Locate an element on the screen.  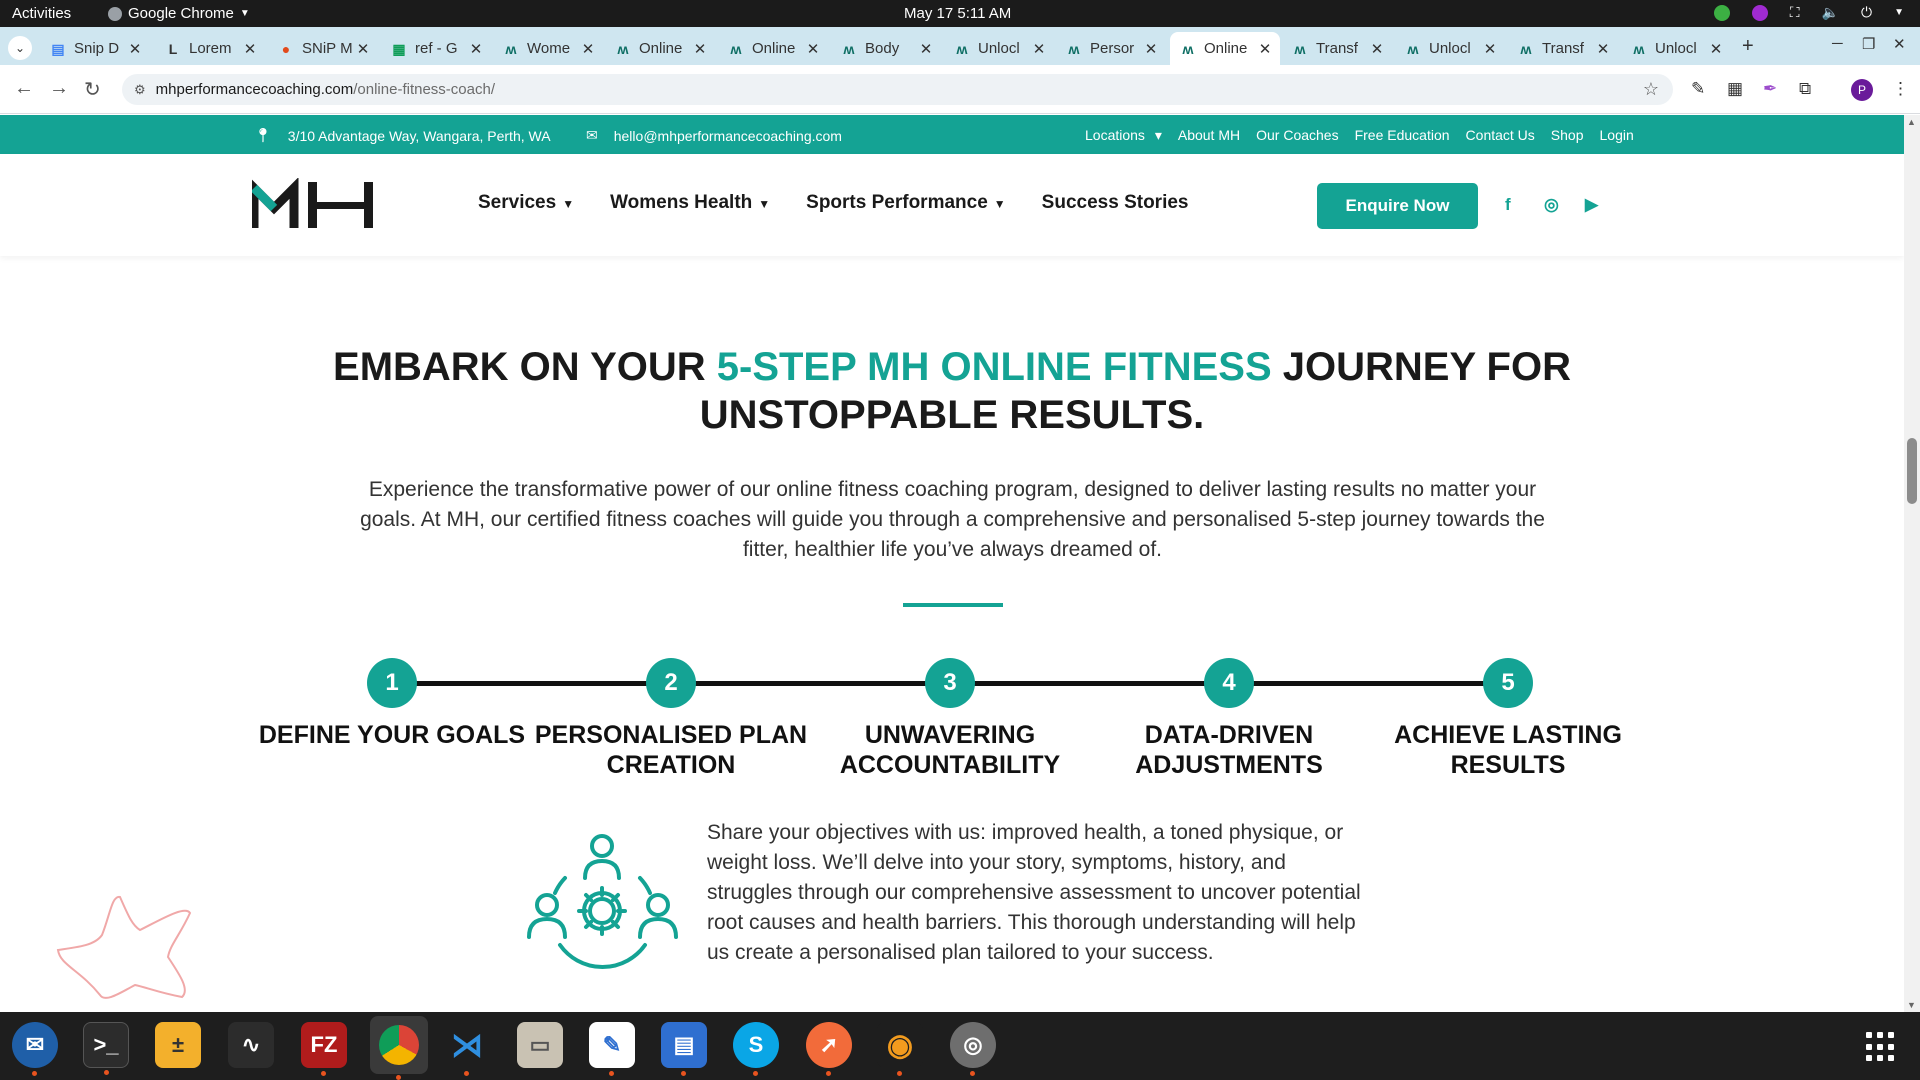
new-tab-button: + is located at coordinates (1748, 46).